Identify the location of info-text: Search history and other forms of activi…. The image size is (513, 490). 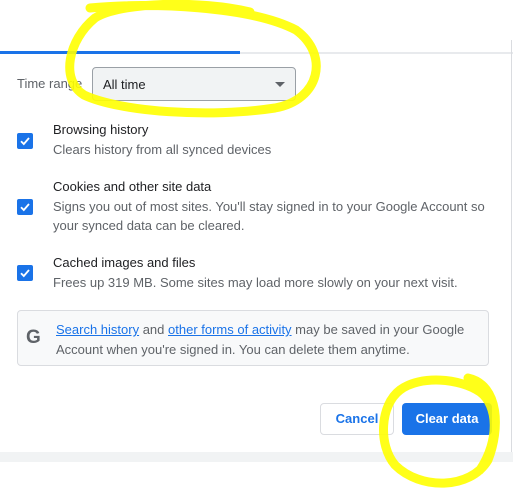
(266, 340).